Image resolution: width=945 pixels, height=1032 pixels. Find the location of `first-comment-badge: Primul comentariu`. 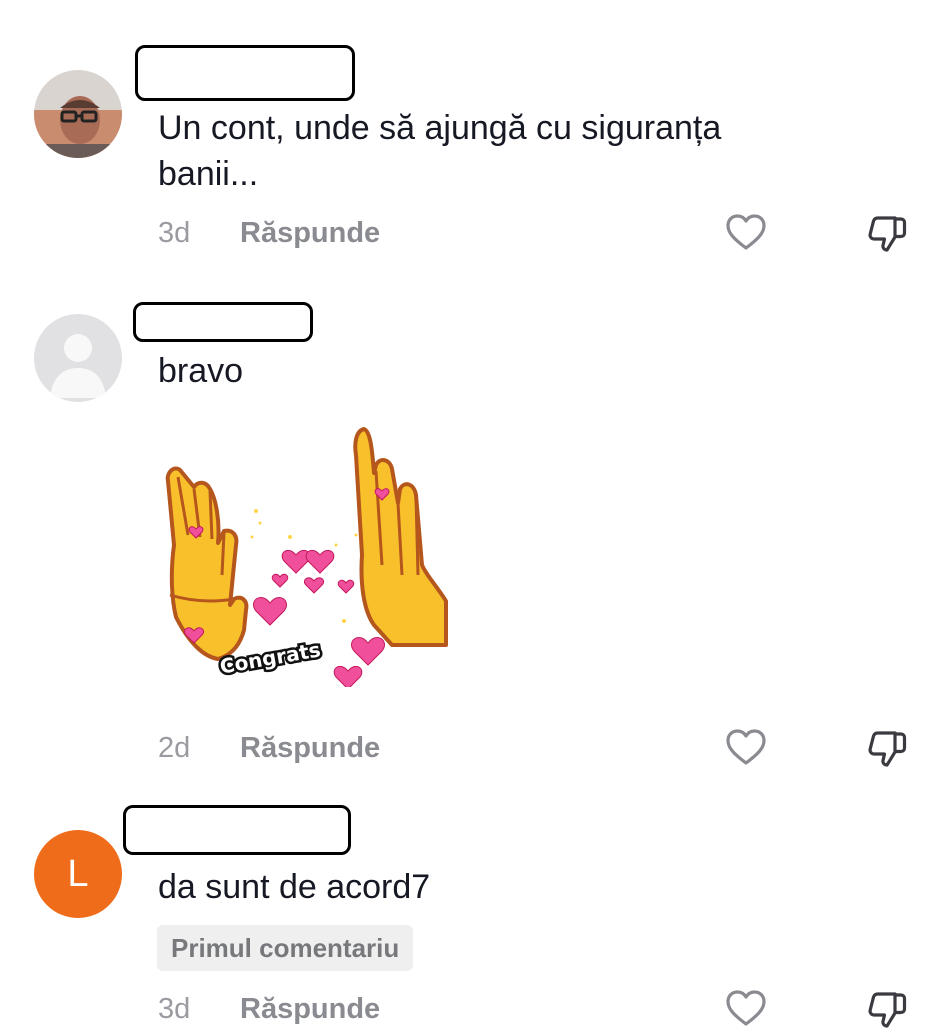

first-comment-badge: Primul comentariu is located at coordinates (285, 948).